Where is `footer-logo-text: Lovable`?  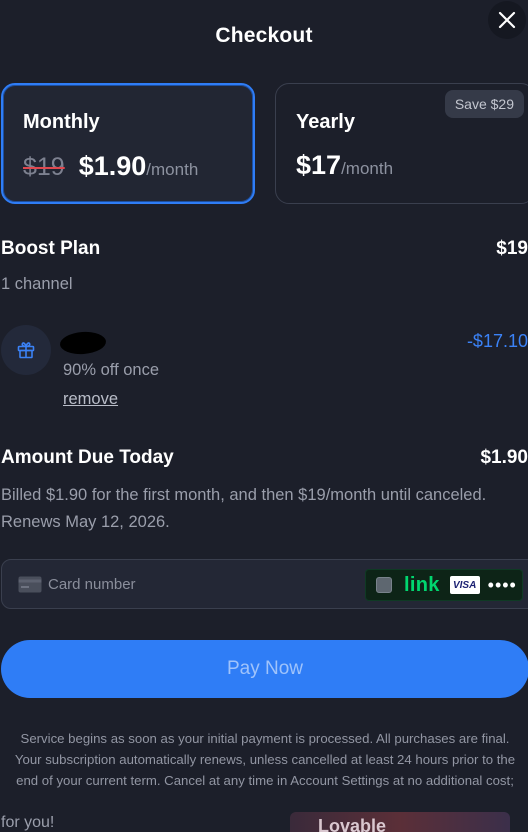 footer-logo-text: Lovable is located at coordinates (352, 824).